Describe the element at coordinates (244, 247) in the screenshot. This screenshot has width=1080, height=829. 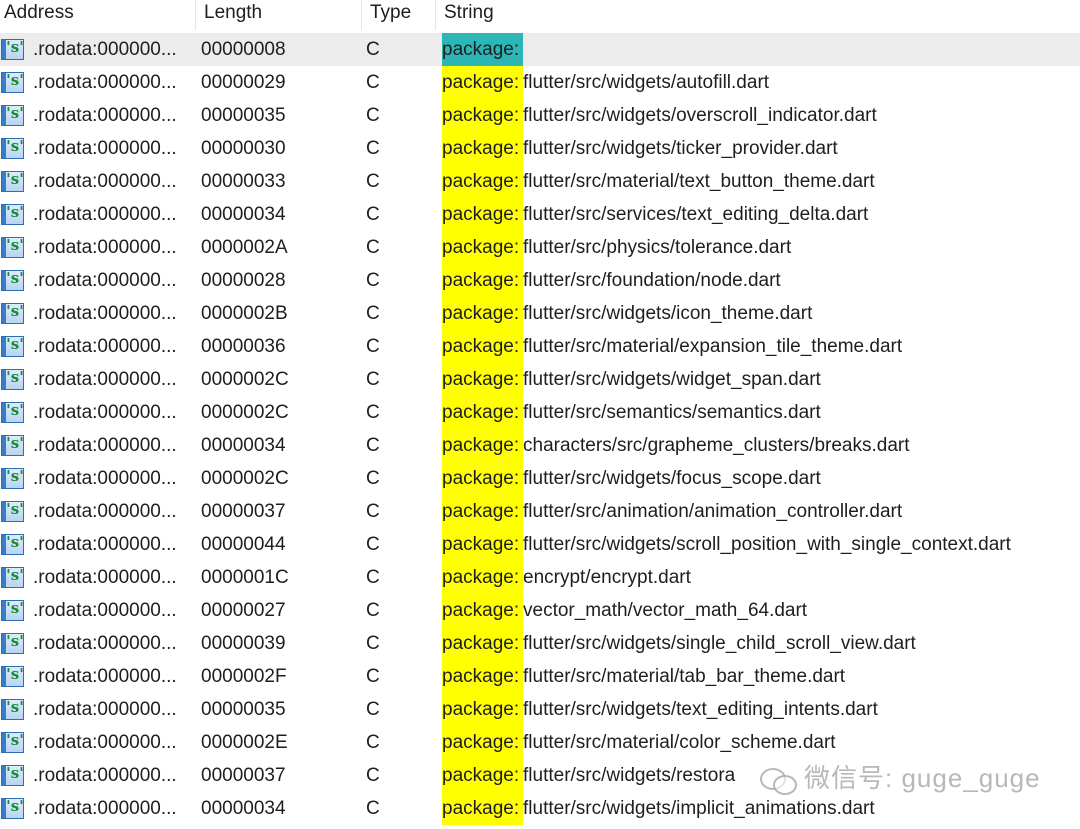
I see `length-cell: 0000002A` at that location.